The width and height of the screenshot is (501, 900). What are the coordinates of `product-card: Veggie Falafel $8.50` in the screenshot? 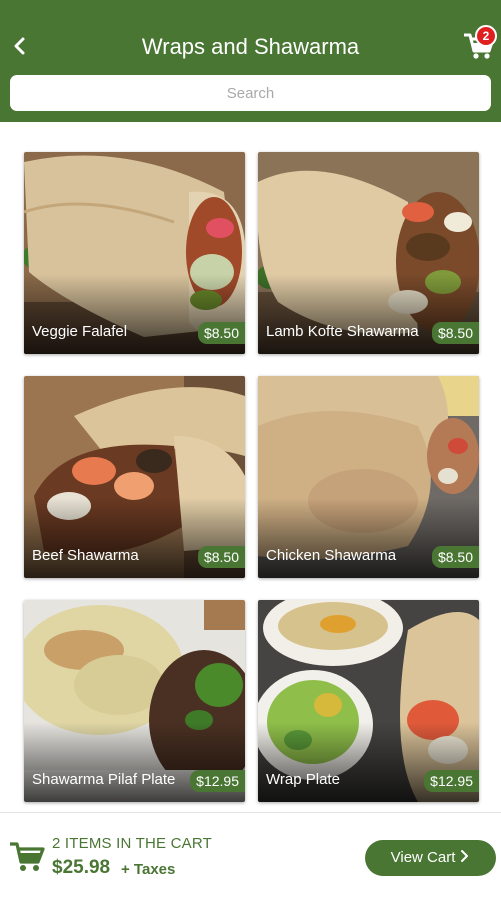 It's located at (134, 253).